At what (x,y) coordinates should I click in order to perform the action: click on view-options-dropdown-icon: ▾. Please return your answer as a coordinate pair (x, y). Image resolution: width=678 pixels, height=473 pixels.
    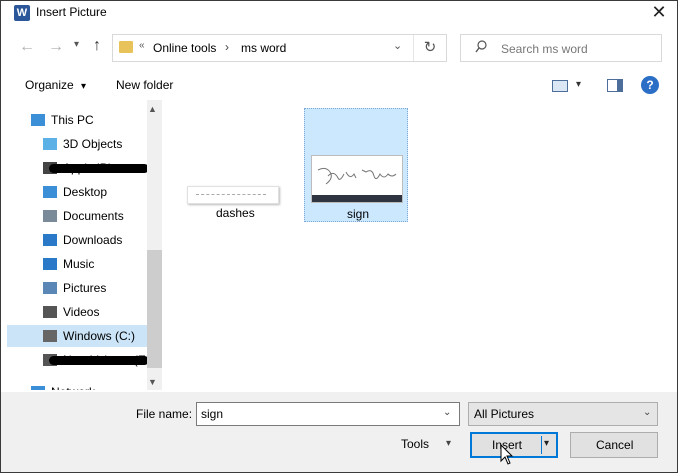
    Looking at the image, I should click on (578, 84).